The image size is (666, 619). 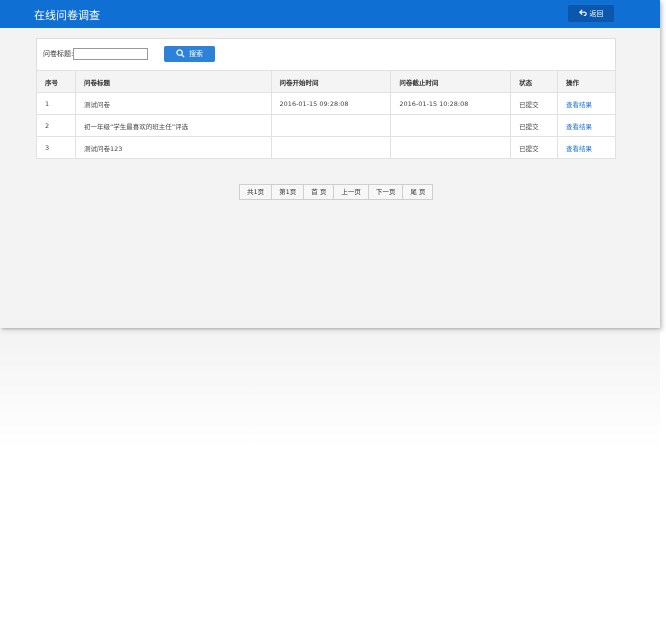 What do you see at coordinates (173, 147) in the screenshot?
I see `cell-title: 测试问卷123` at bounding box center [173, 147].